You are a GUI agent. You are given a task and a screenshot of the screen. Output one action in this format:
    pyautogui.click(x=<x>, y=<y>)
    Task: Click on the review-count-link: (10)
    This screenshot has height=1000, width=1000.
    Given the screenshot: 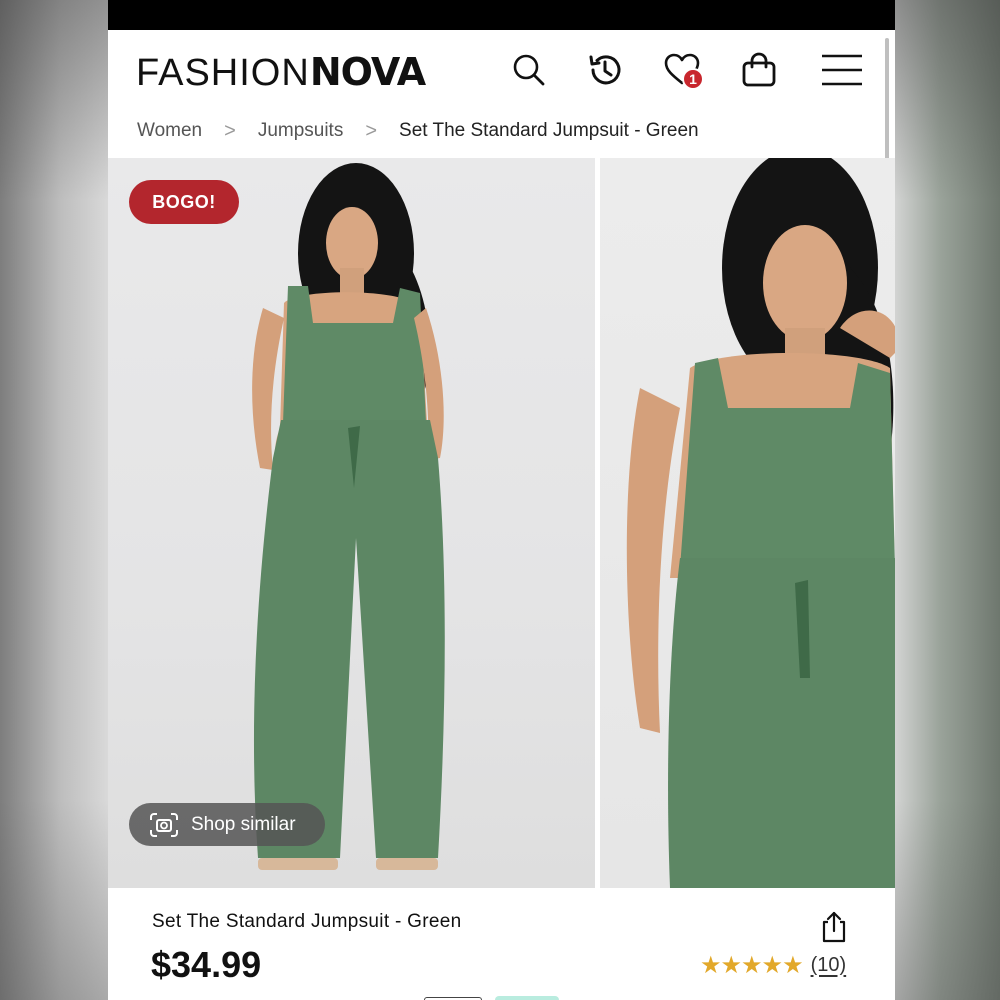 What is the action you would take?
    pyautogui.click(x=829, y=965)
    